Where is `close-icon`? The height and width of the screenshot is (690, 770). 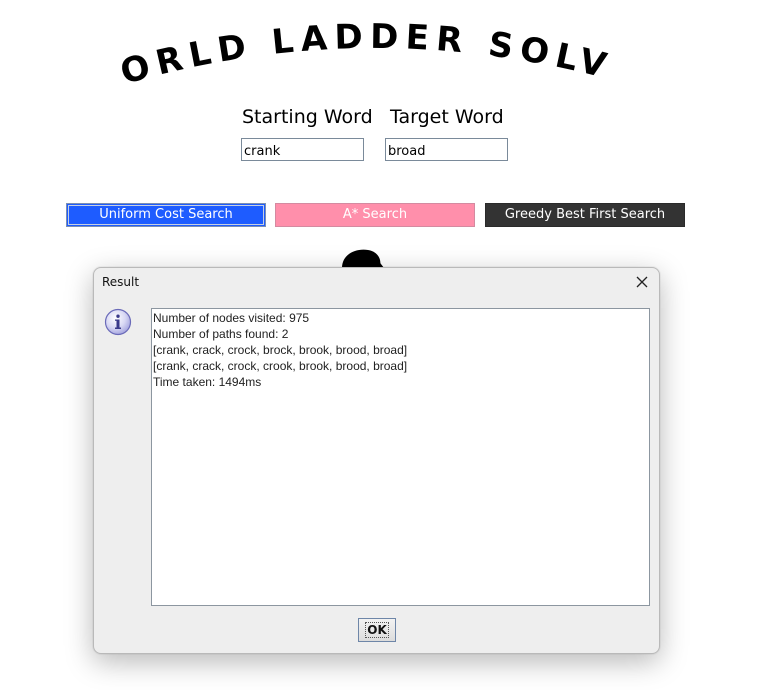 close-icon is located at coordinates (642, 282).